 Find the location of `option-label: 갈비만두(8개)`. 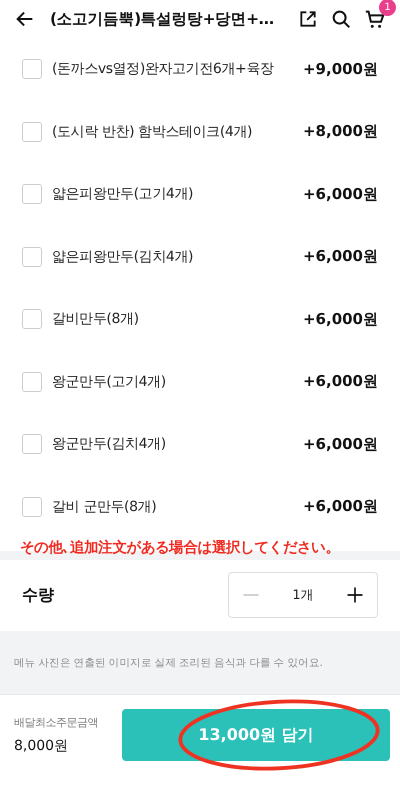

option-label: 갈비만두(8개) is located at coordinates (96, 319).